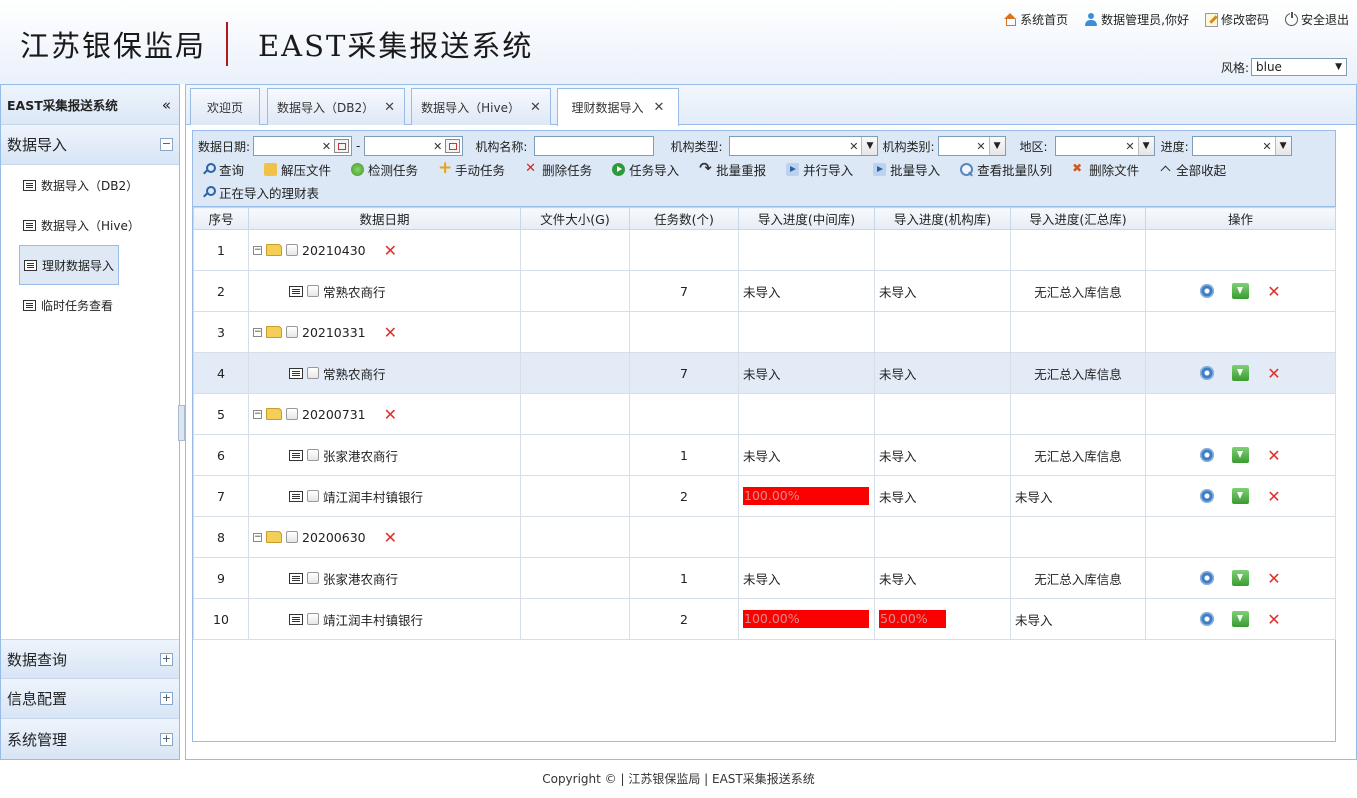  What do you see at coordinates (1316, 19) in the screenshot?
I see `logout-link: 安全退出` at bounding box center [1316, 19].